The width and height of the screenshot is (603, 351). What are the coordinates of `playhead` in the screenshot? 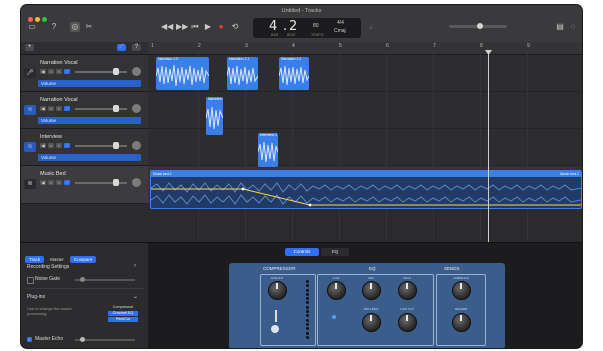 It's located at (488, 146).